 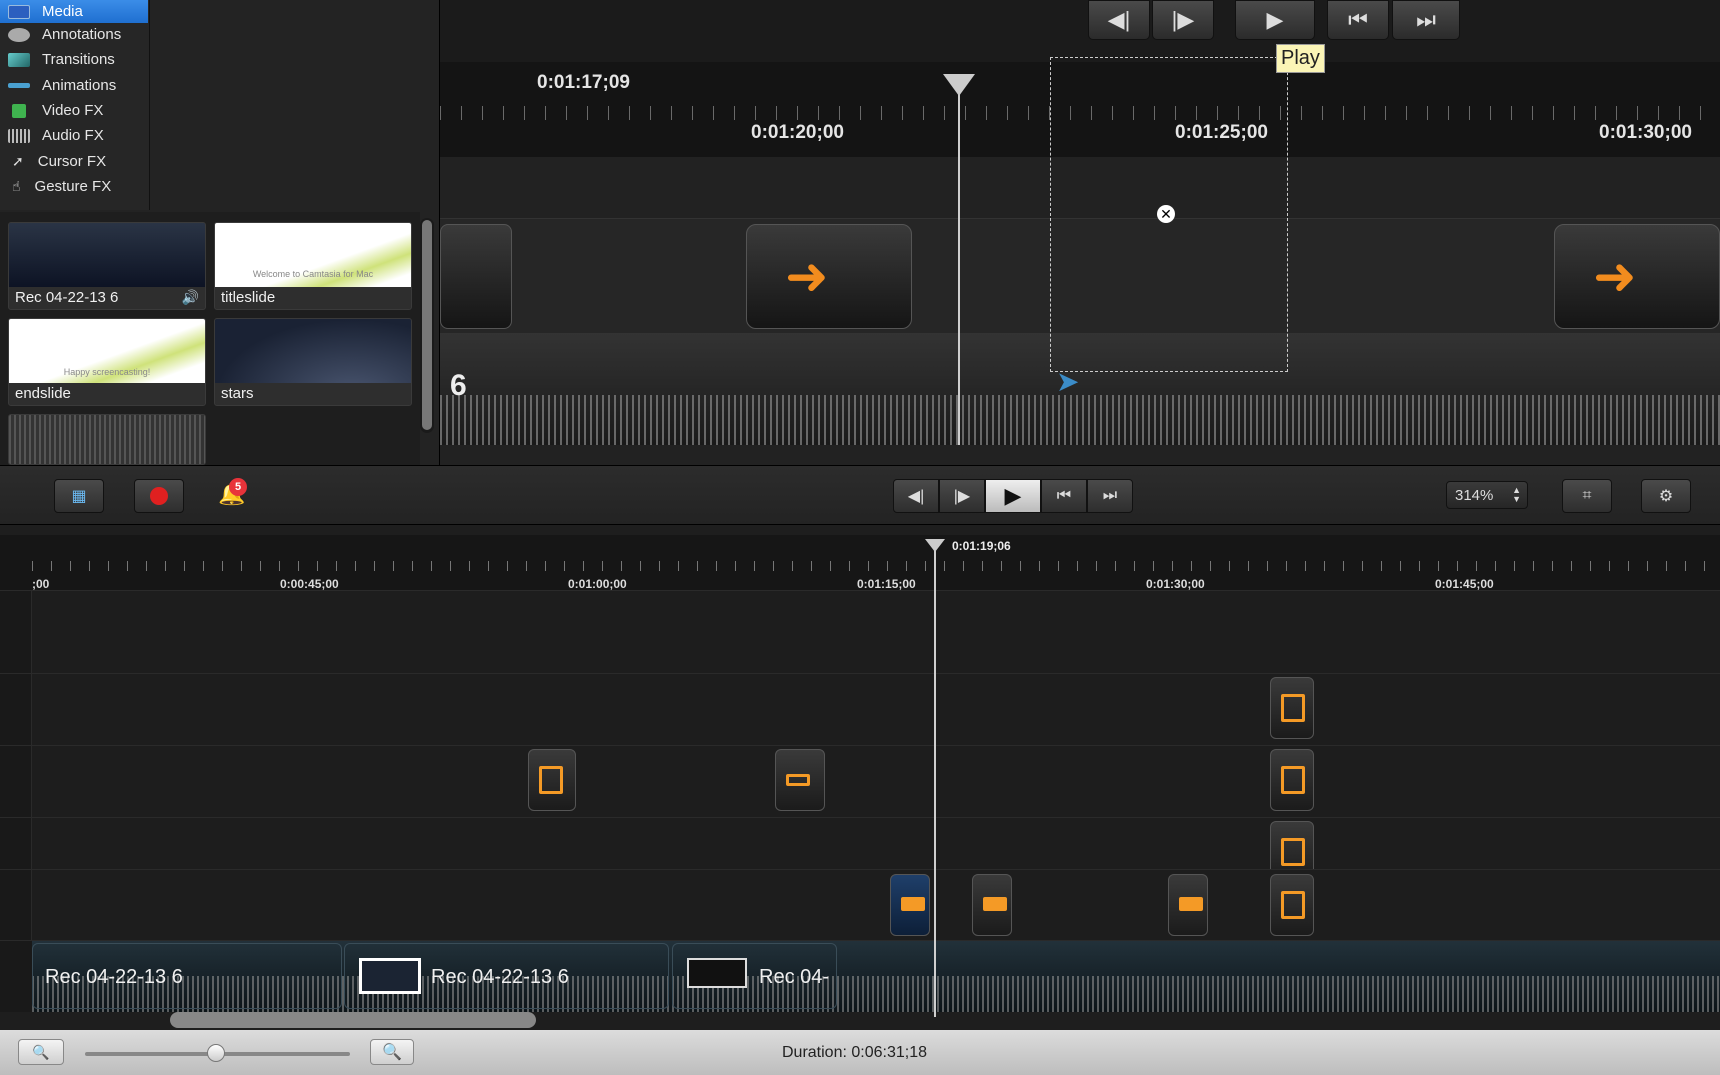 I want to click on library-item-transitions: Transitions, so click(x=74, y=59).